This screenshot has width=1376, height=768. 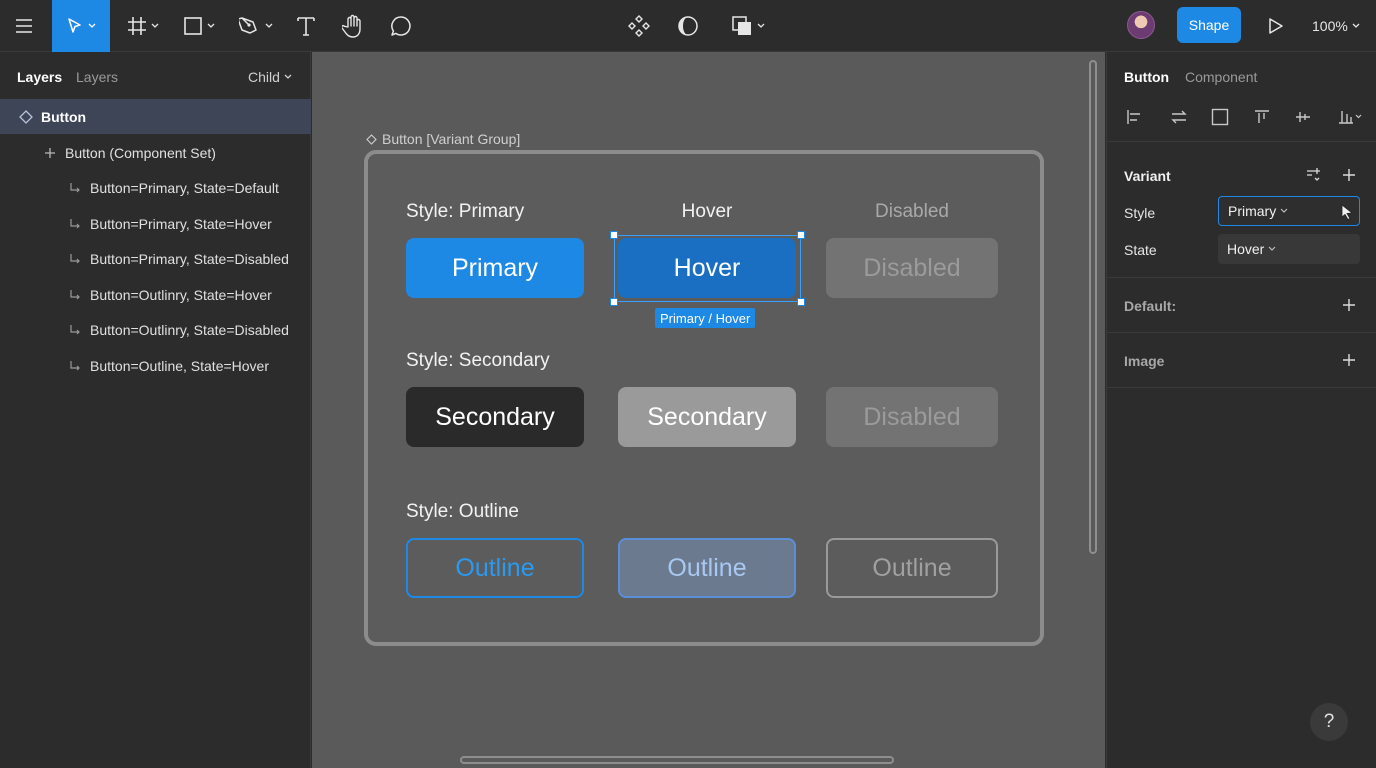 I want to click on text-icon, so click(x=306, y=26).